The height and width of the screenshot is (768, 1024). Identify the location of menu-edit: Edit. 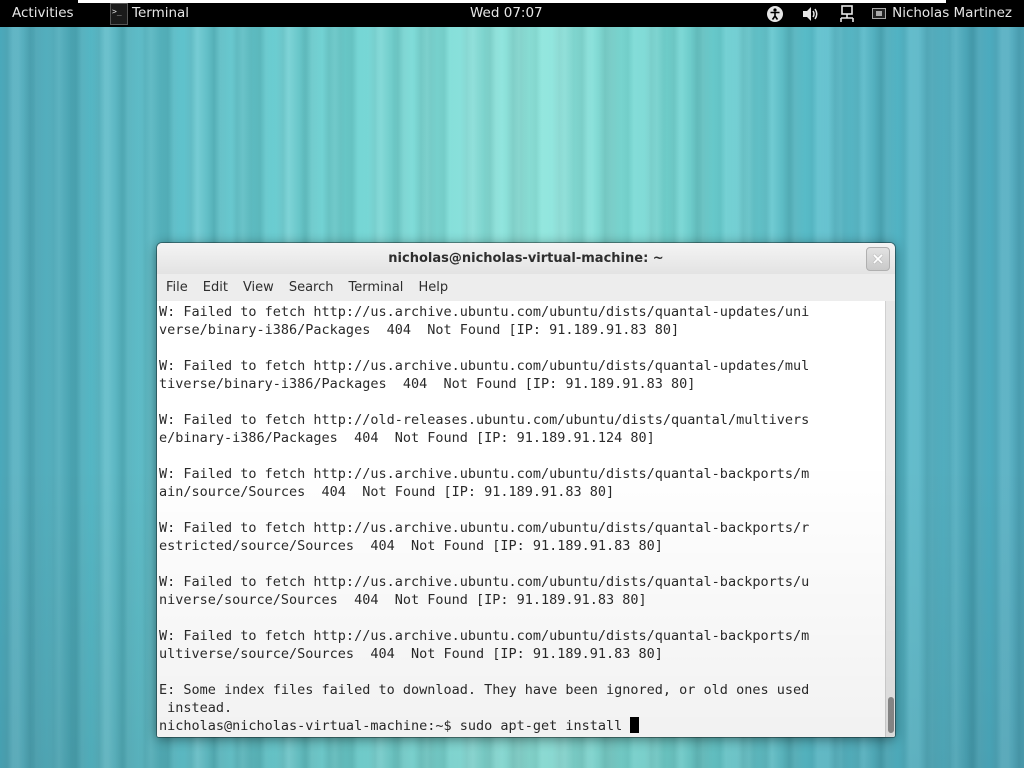
(215, 287).